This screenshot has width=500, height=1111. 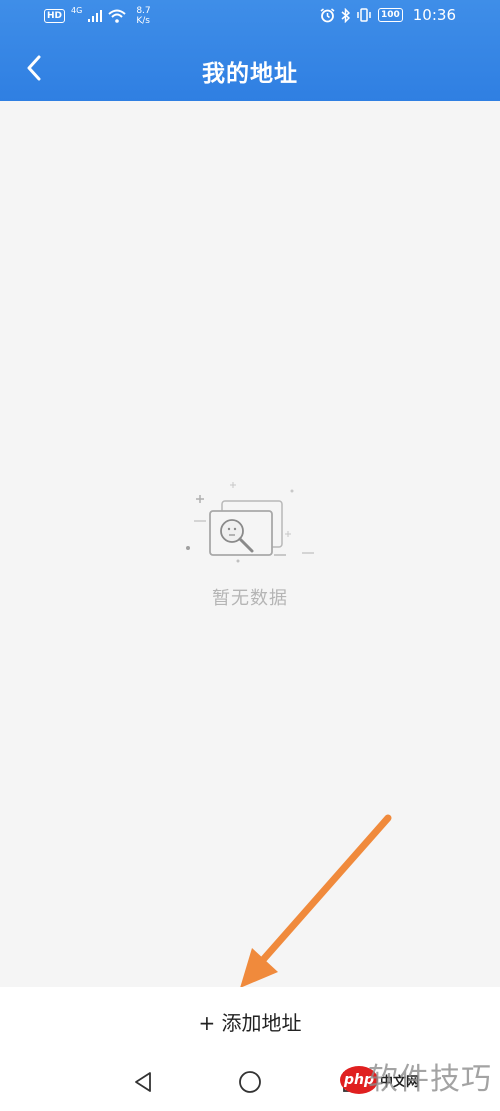 What do you see at coordinates (77, 10) in the screenshot?
I see `network-type: 4G` at bounding box center [77, 10].